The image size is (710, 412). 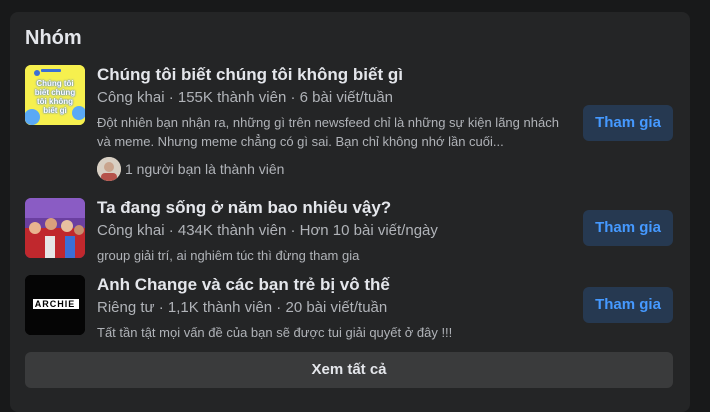 What do you see at coordinates (53, 38) in the screenshot?
I see `section-title: Nhóm` at bounding box center [53, 38].